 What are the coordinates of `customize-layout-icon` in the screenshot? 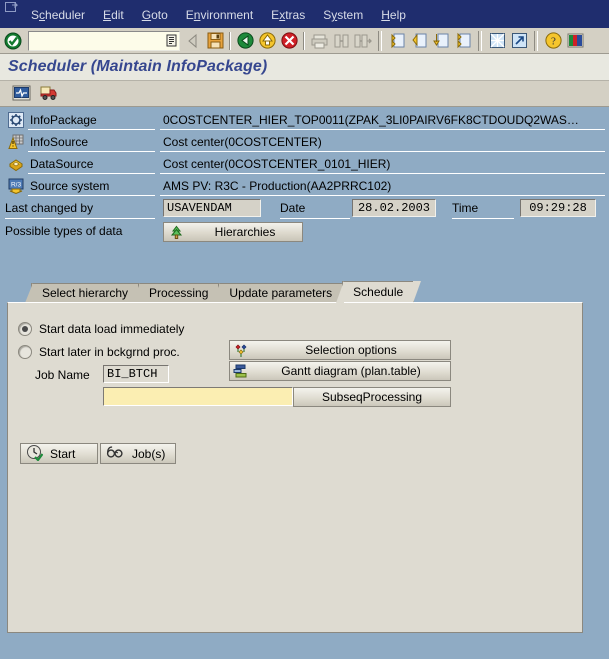 It's located at (575, 41).